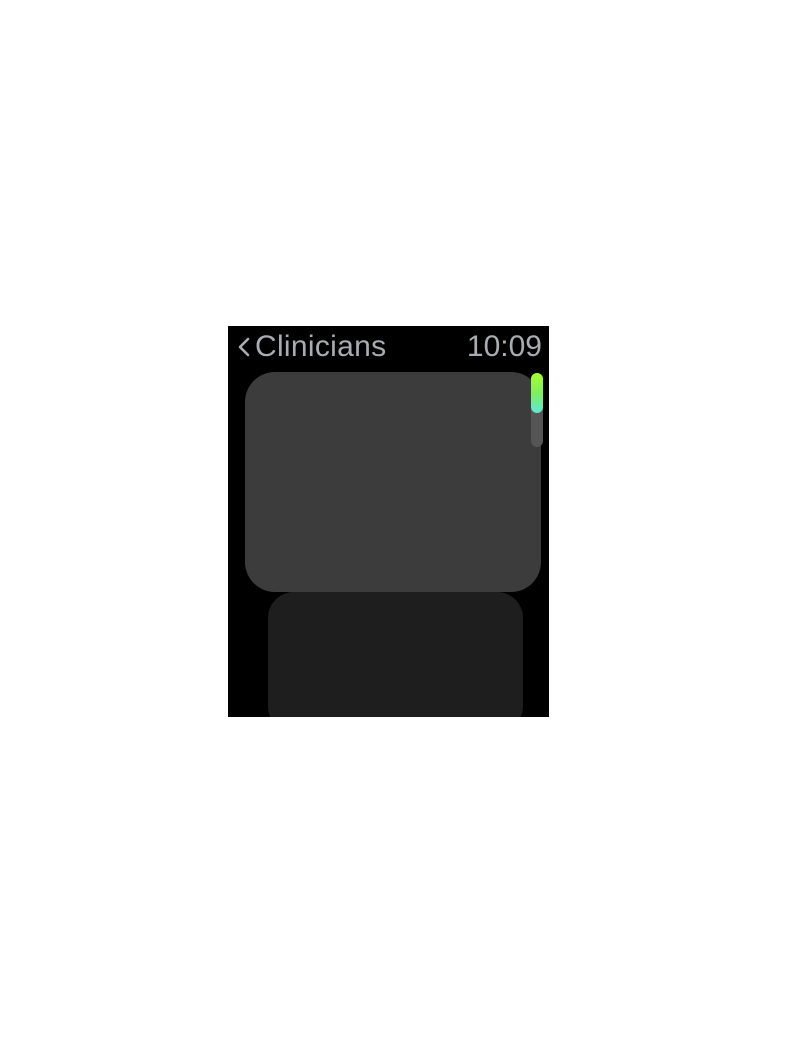 This screenshot has width=785, height=1043. Describe the element at coordinates (537, 393) in the screenshot. I see `scroll-indicator-thumb` at that location.